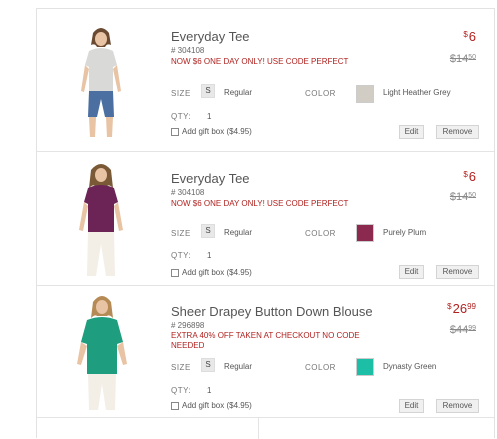  I want to click on product-name: Sheer Drapey Button Down Blouse, so click(272, 311).